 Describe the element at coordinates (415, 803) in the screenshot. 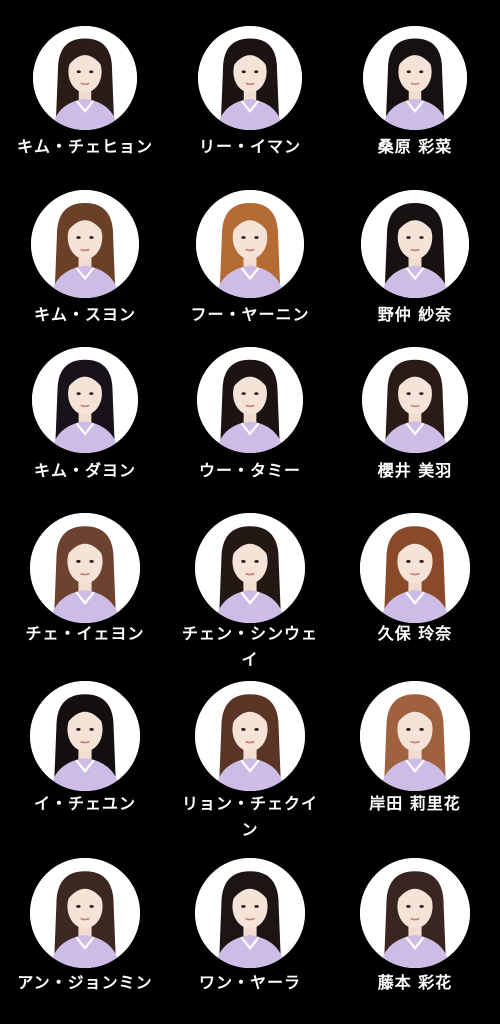

I see `member-name: 岸田 莉里花` at that location.